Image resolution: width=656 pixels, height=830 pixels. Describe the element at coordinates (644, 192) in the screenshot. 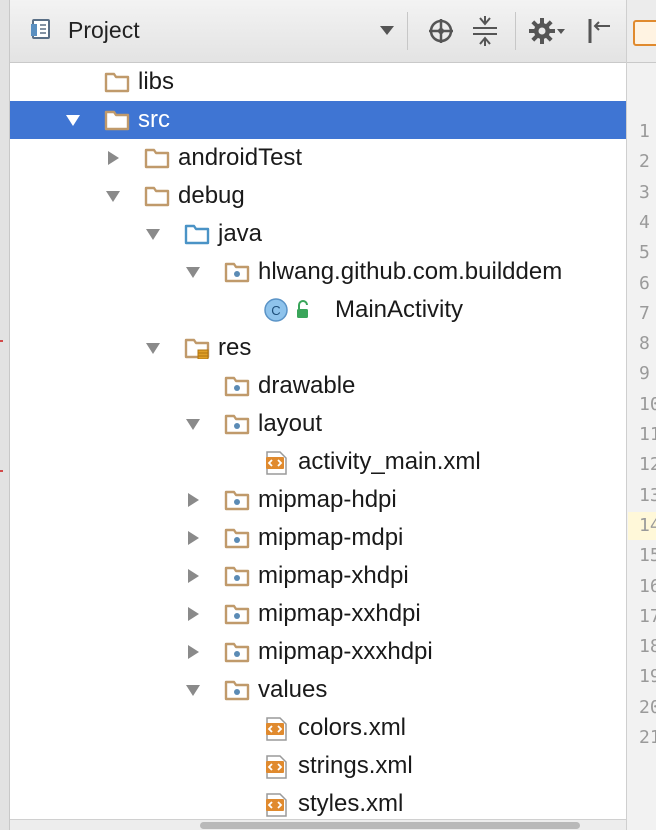

I see `line-number: 3` at that location.